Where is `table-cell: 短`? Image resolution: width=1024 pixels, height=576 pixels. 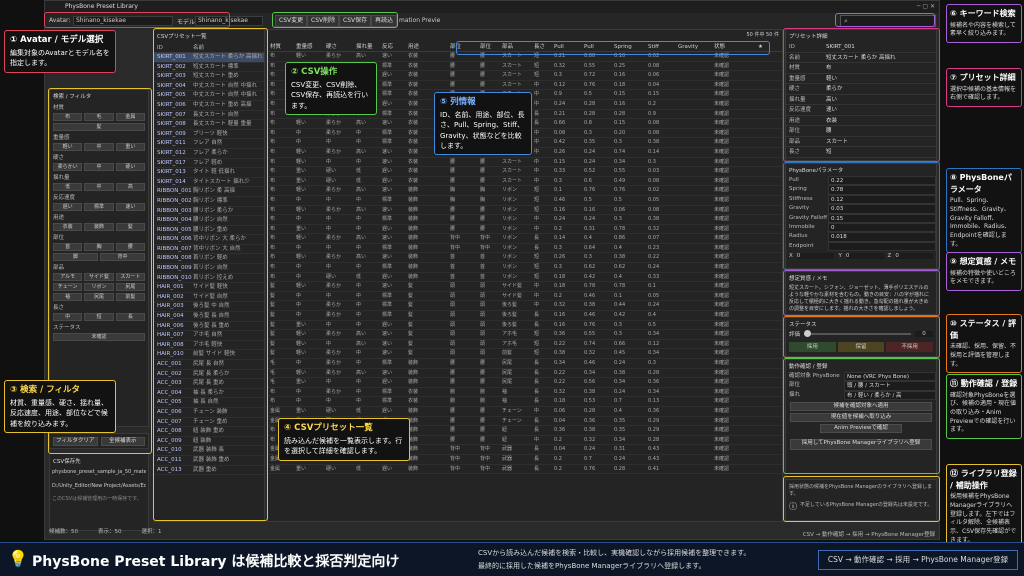 table-cell: 短 is located at coordinates (537, 257).